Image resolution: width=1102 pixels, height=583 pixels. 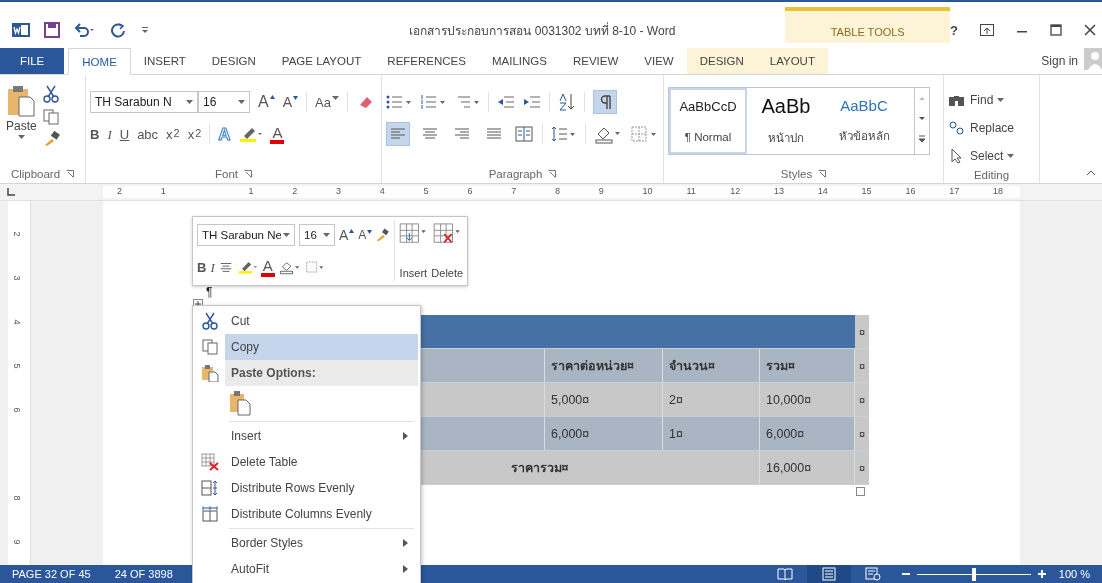 What do you see at coordinates (383, 235) in the screenshot?
I see `format-painter-icon` at bounding box center [383, 235].